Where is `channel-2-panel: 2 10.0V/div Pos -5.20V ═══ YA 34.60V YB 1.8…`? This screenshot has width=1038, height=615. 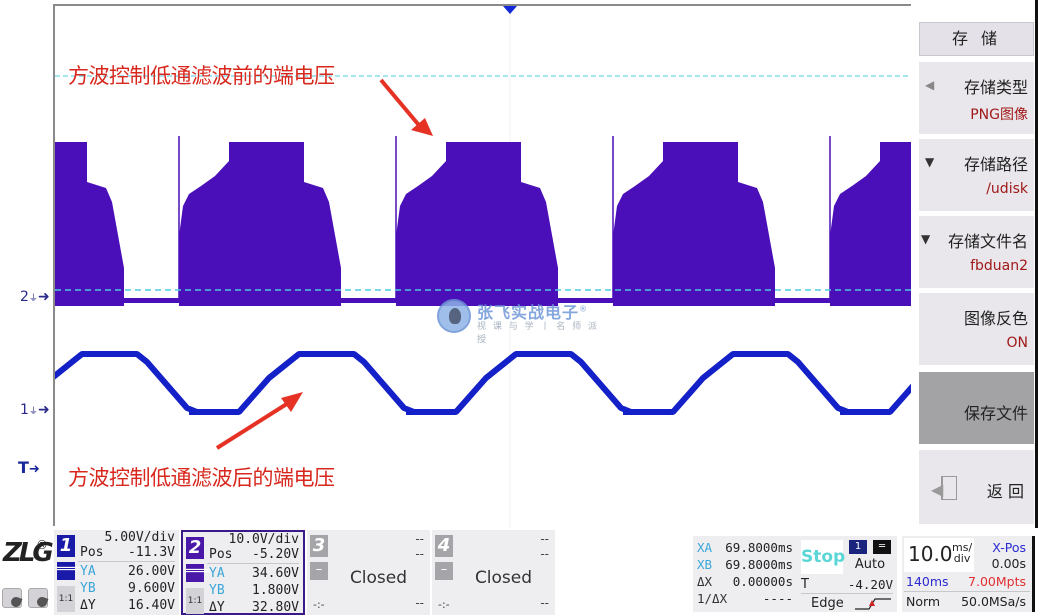 channel-2-panel: 2 10.0V/div Pos -5.20V ═══ YA 34.60V YB 1.8… is located at coordinates (243, 572).